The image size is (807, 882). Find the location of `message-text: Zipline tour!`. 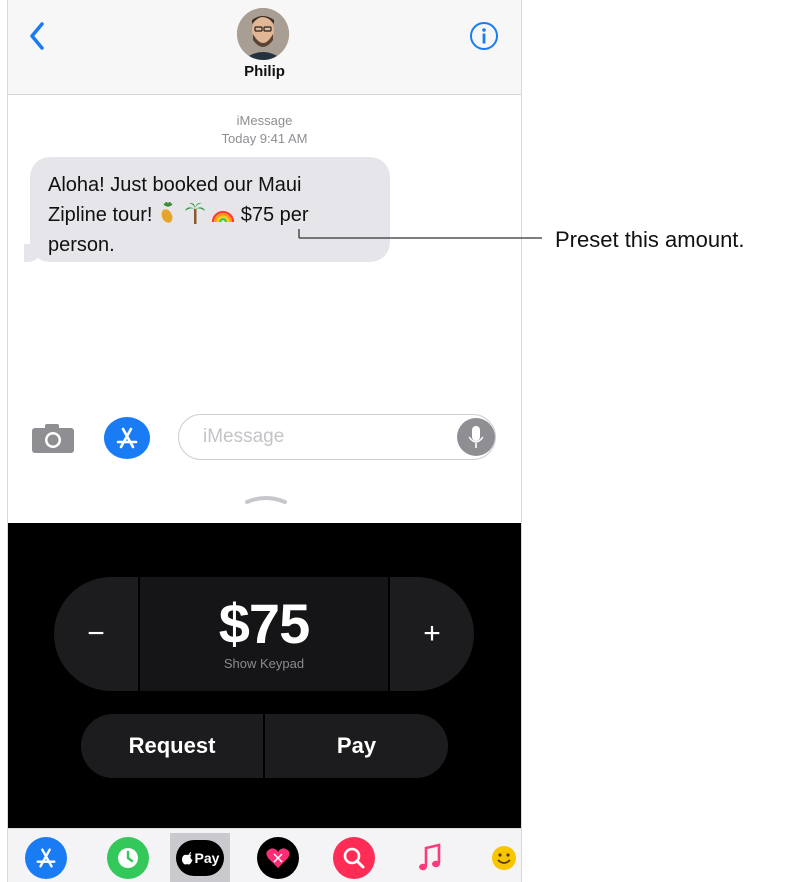

message-text: Zipline tour! is located at coordinates (100, 215).